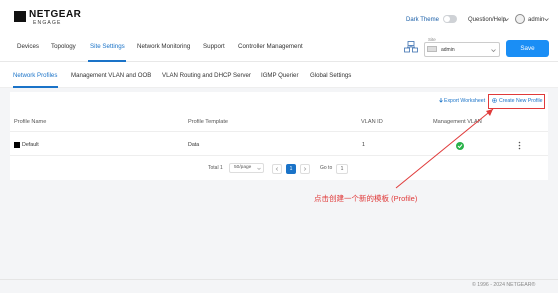 This screenshot has width=558, height=293. I want to click on user-menu: admin, so click(536, 20).